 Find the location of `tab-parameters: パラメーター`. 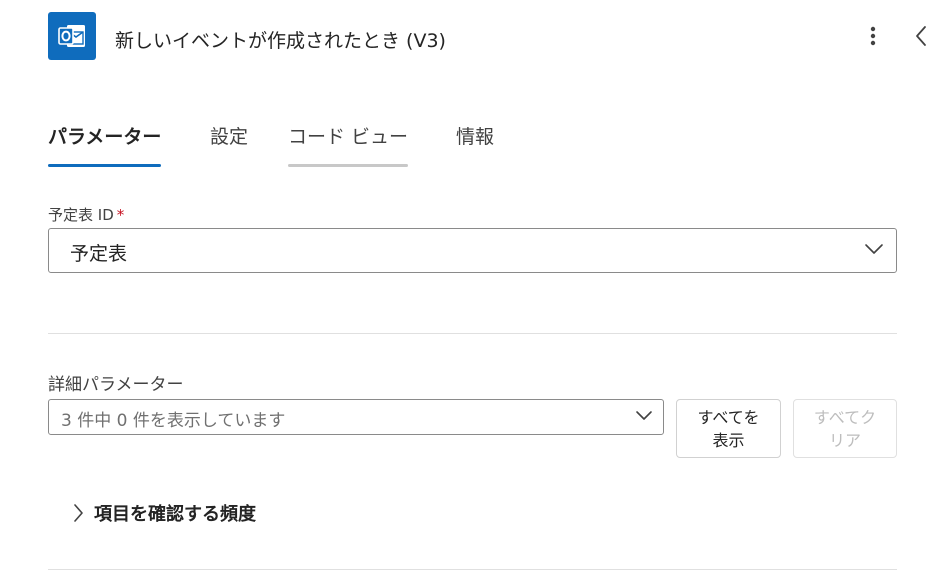

tab-parameters: パラメーター is located at coordinates (105, 143).